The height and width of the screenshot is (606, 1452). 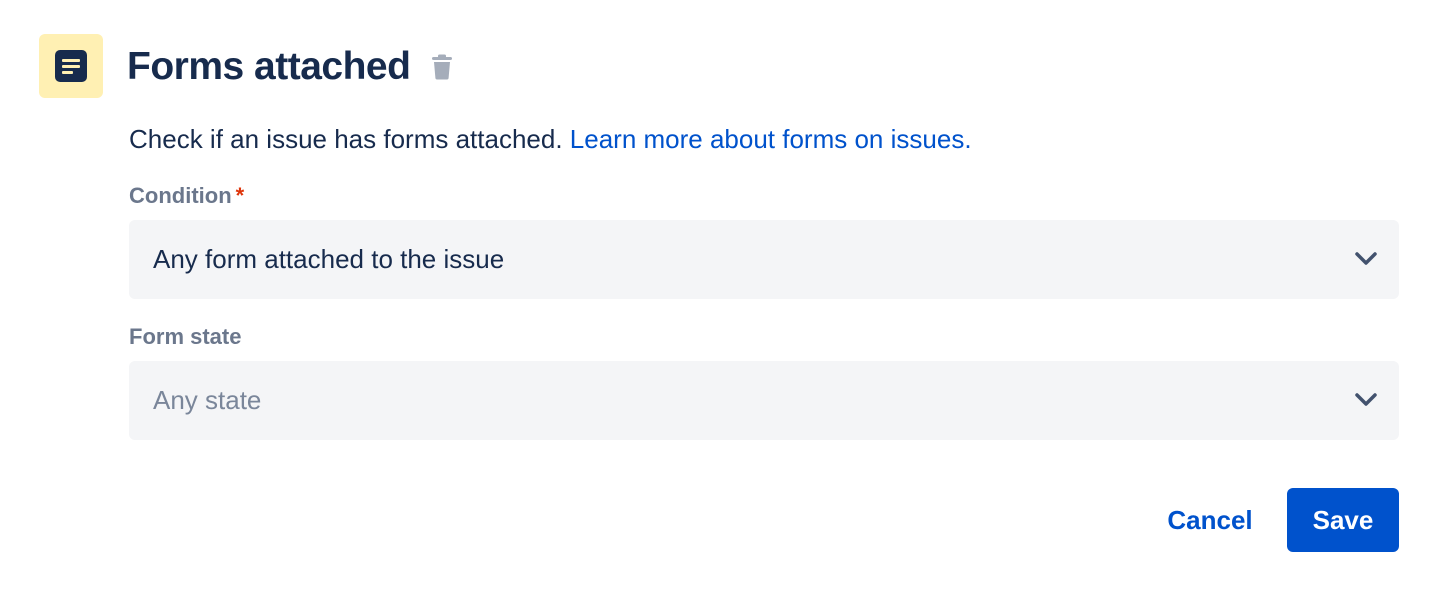 I want to click on condition-label: Condition *, so click(x=186, y=196).